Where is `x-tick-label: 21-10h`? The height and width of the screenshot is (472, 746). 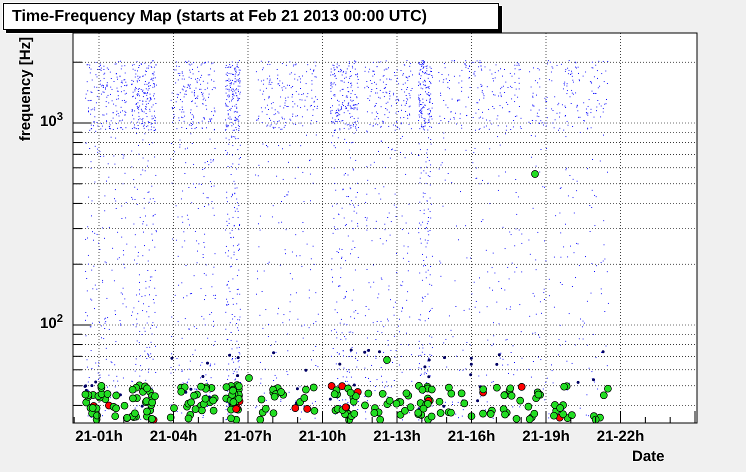
x-tick-label: 21-10h is located at coordinates (323, 437).